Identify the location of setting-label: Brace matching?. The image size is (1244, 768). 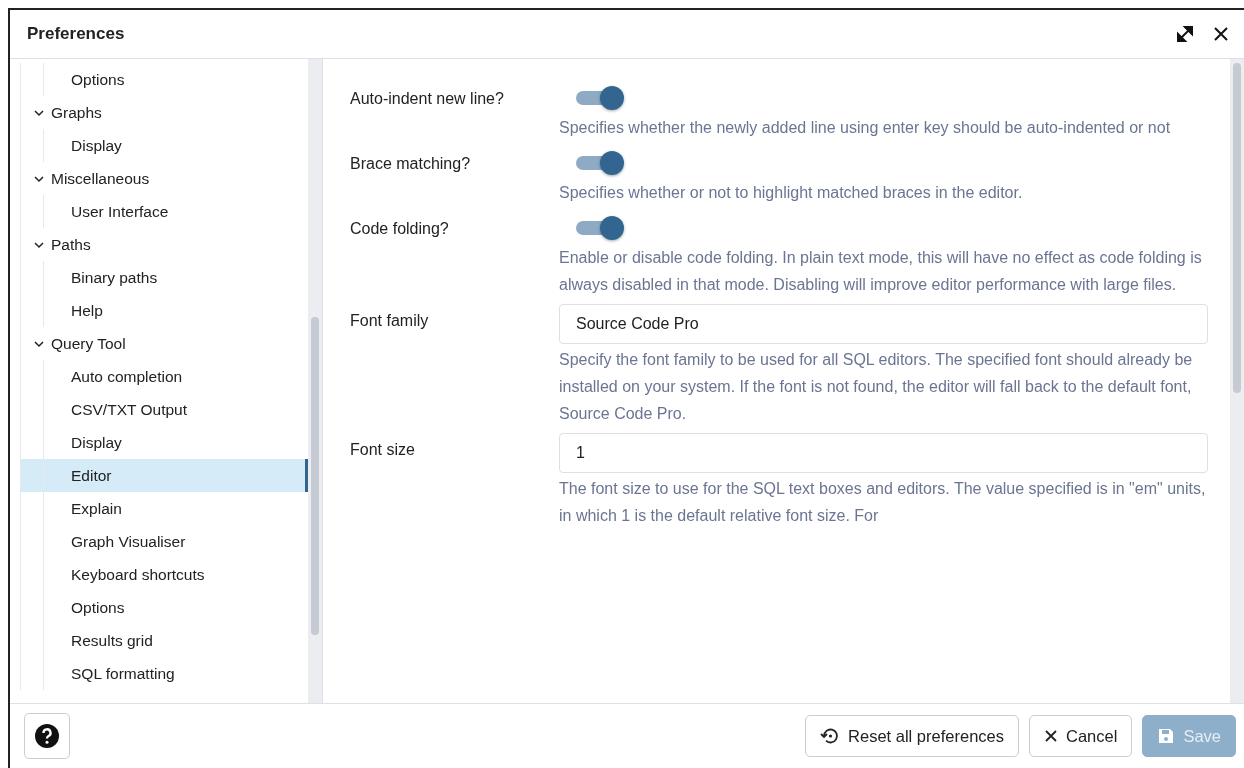
(411, 164).